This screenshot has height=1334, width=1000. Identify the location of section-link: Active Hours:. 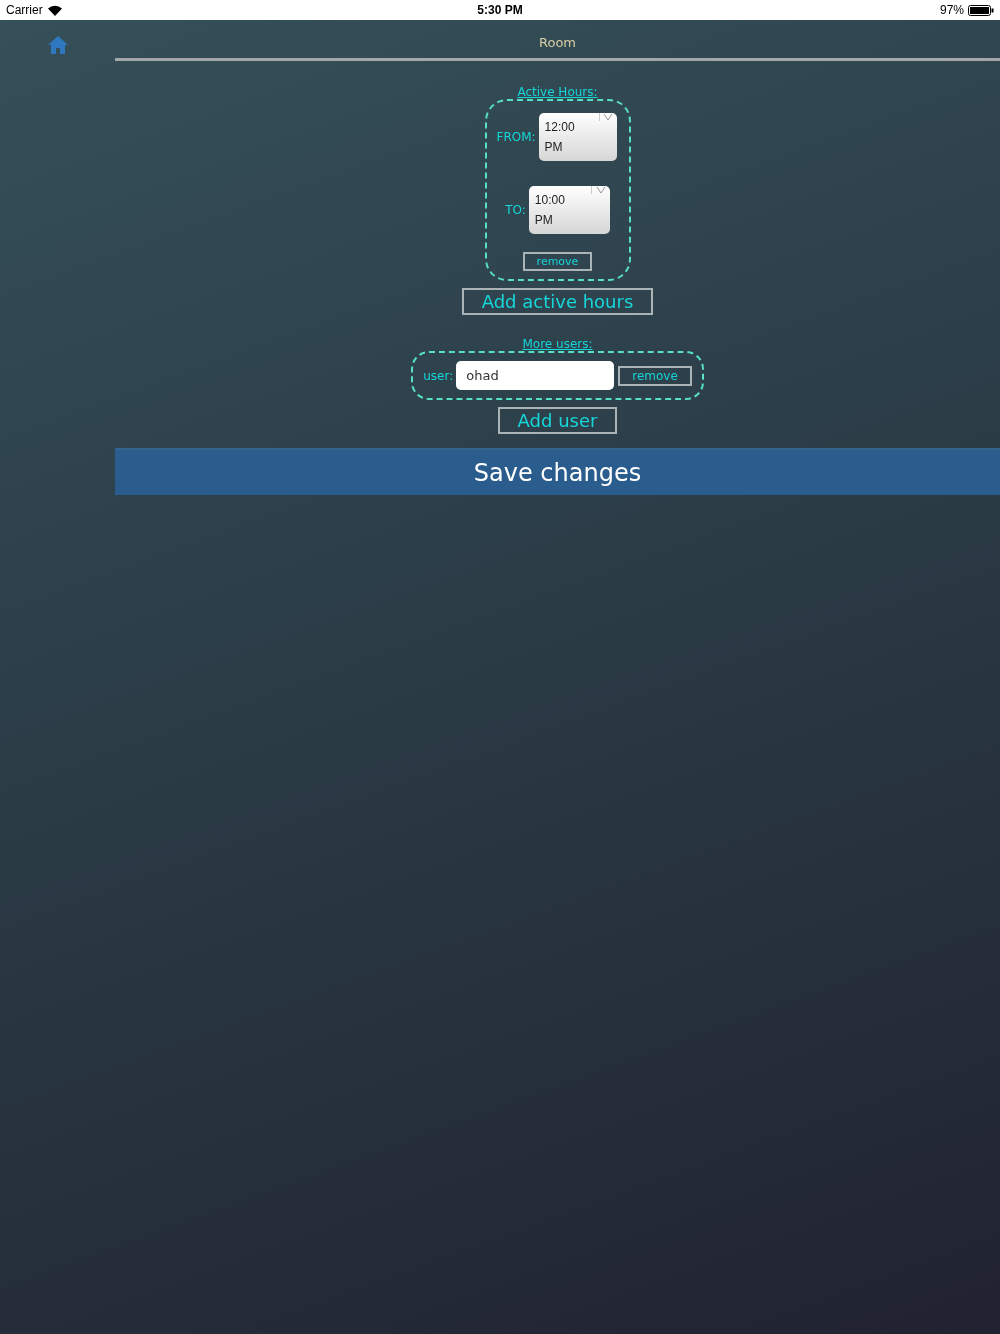
(557, 92).